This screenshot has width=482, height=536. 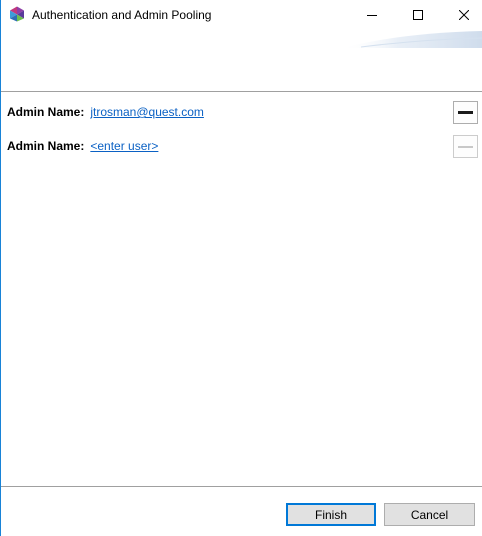 I want to click on admin-row: Admin Name: <enter user>, so click(x=82, y=146).